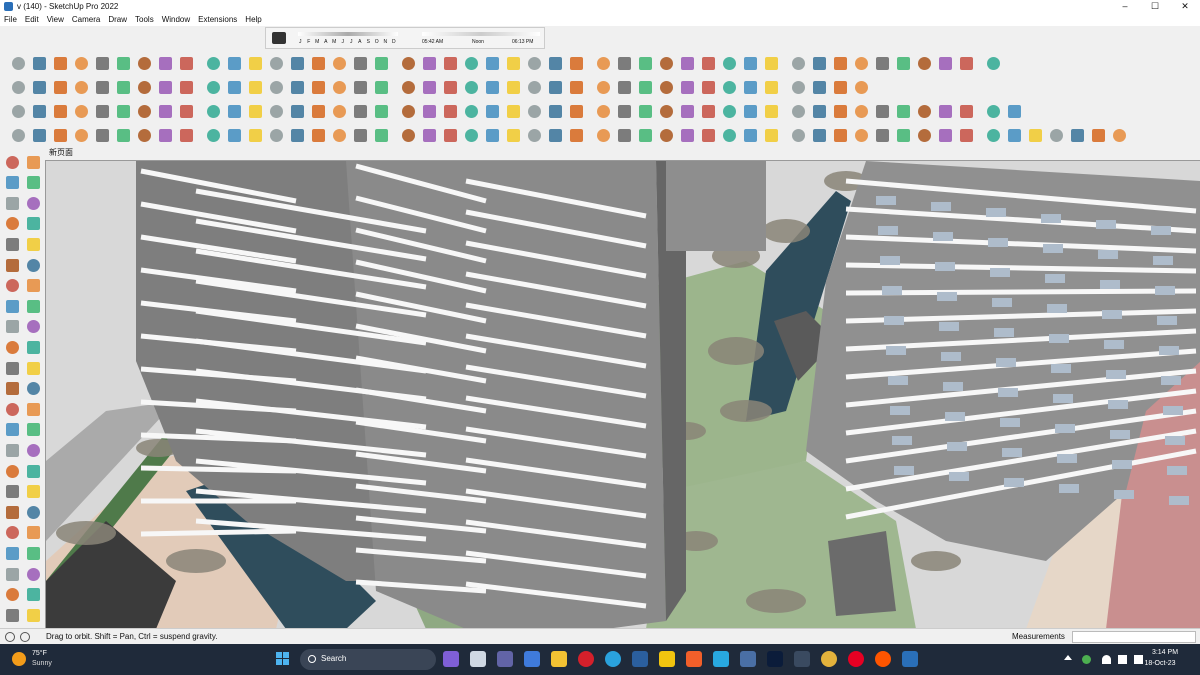 Image resolution: width=1200 pixels, height=675 pixels. I want to click on geo-location-icon, so click(25, 637).